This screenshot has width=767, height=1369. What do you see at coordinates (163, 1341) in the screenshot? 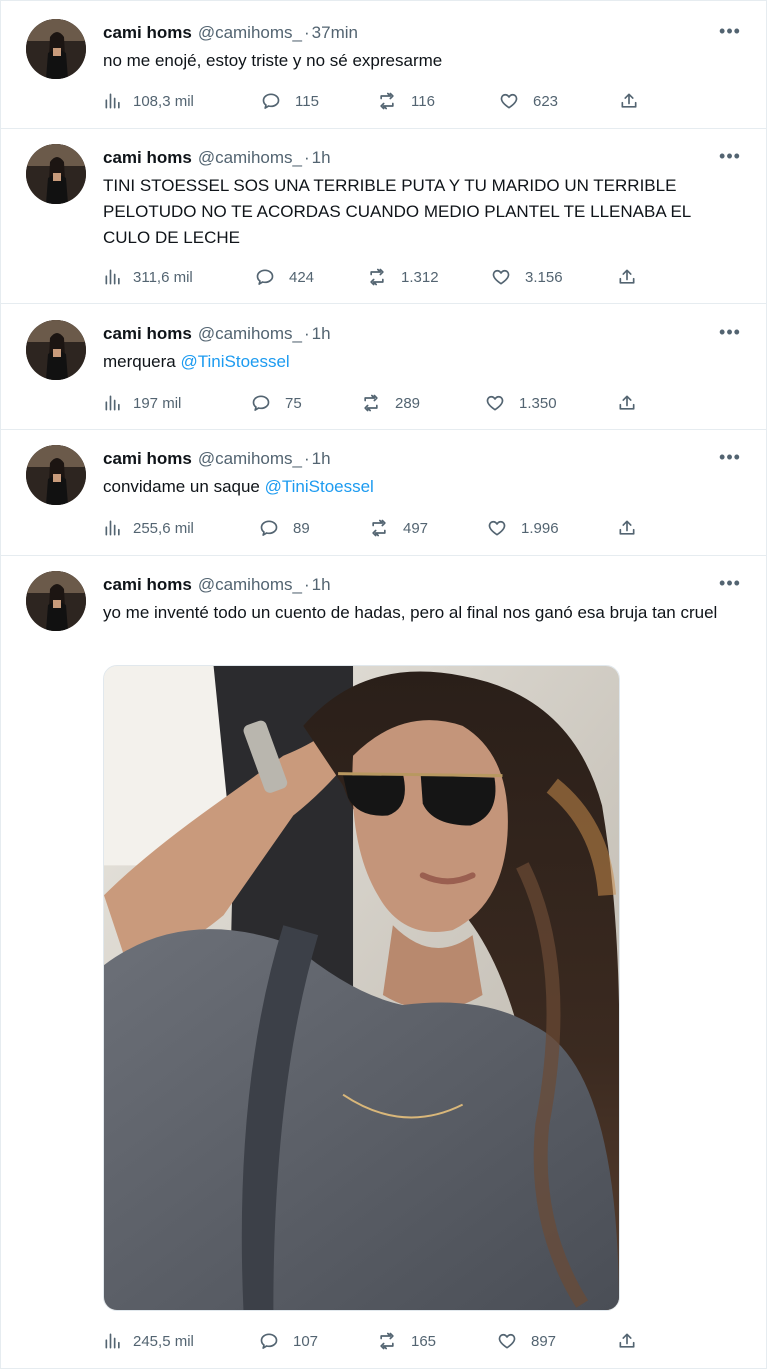
I see `views-count: 245,5 mil` at bounding box center [163, 1341].